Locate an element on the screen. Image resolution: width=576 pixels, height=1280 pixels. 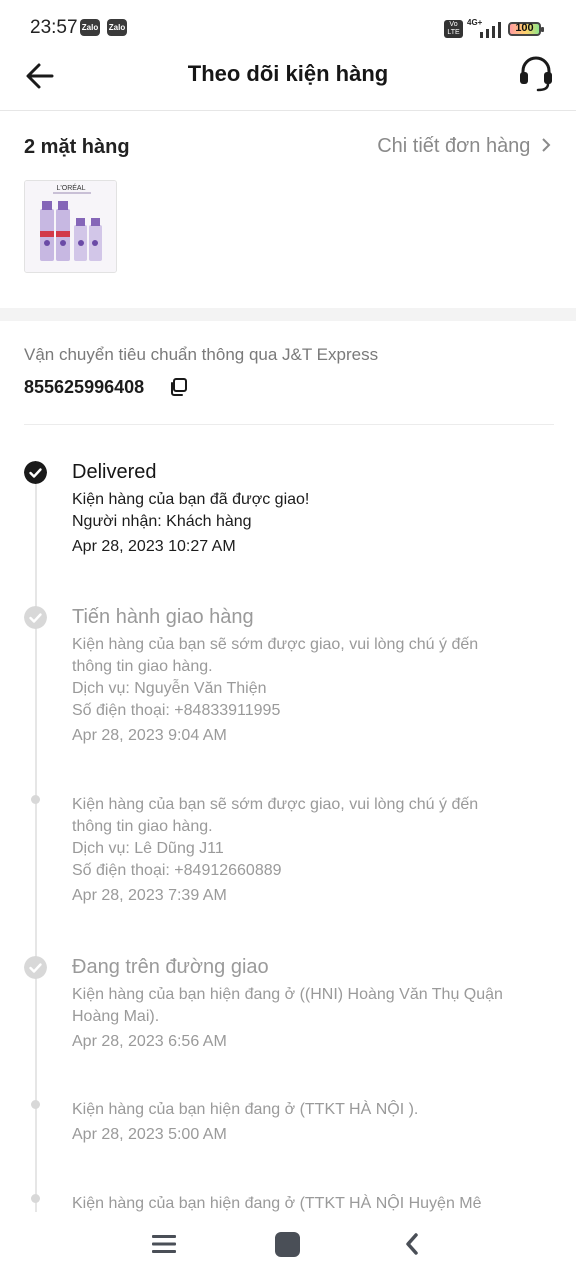
battery-icon: 100 is located at coordinates (526, 29).